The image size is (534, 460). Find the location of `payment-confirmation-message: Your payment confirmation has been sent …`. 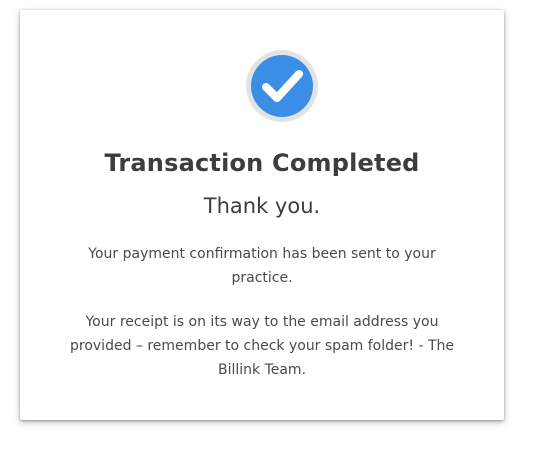

payment-confirmation-message: Your payment confirmation has been sent … is located at coordinates (262, 266).